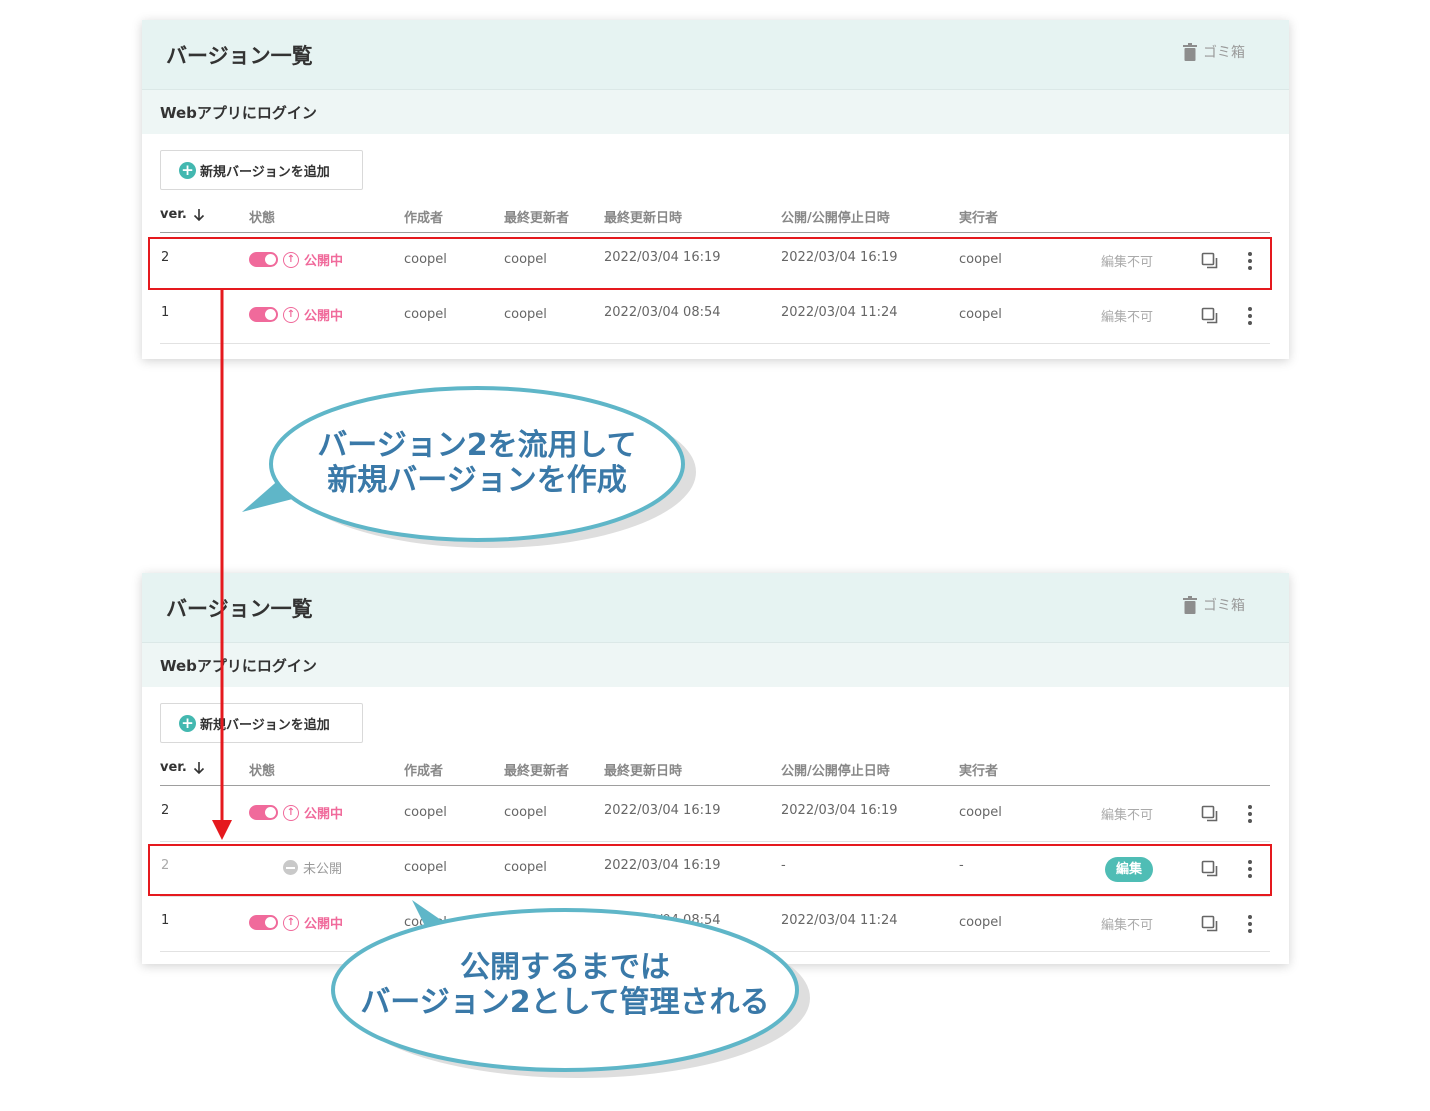 The width and height of the screenshot is (1430, 1111). What do you see at coordinates (477, 480) in the screenshot?
I see `callout-1-line-2: 新規バージョンを作成` at bounding box center [477, 480].